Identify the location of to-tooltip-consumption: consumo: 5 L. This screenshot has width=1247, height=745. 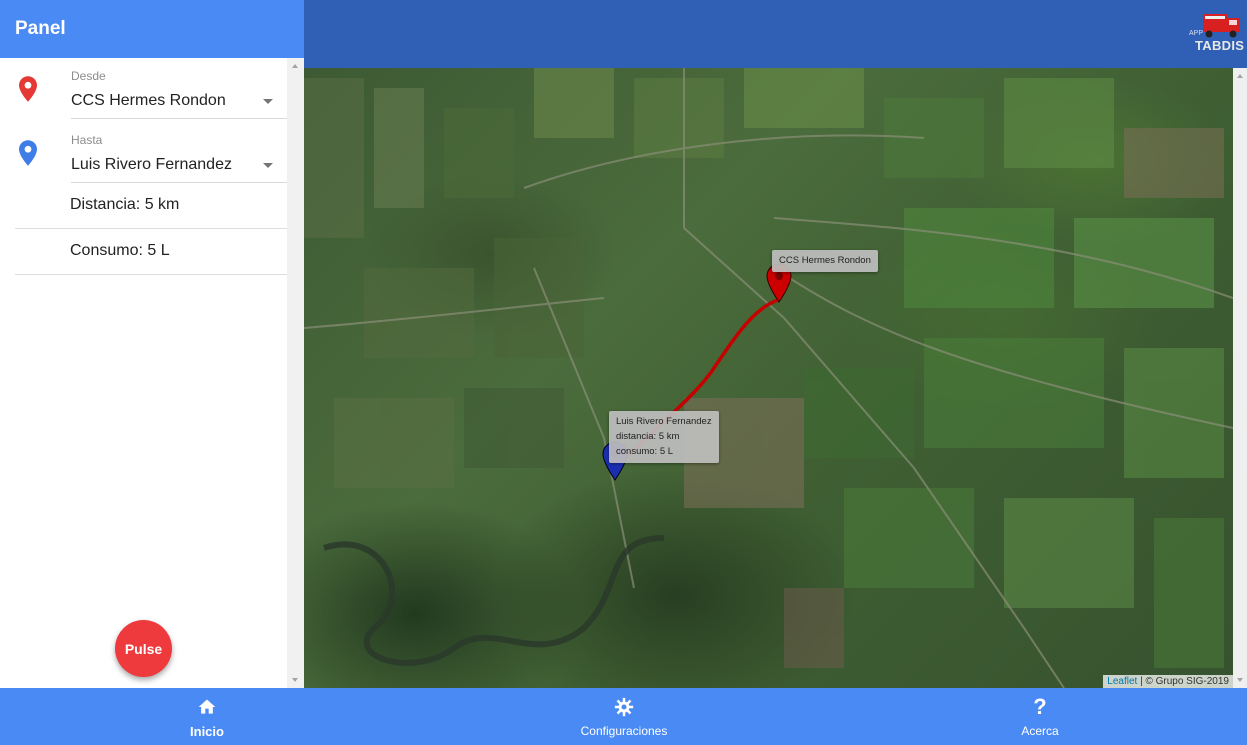
(645, 451).